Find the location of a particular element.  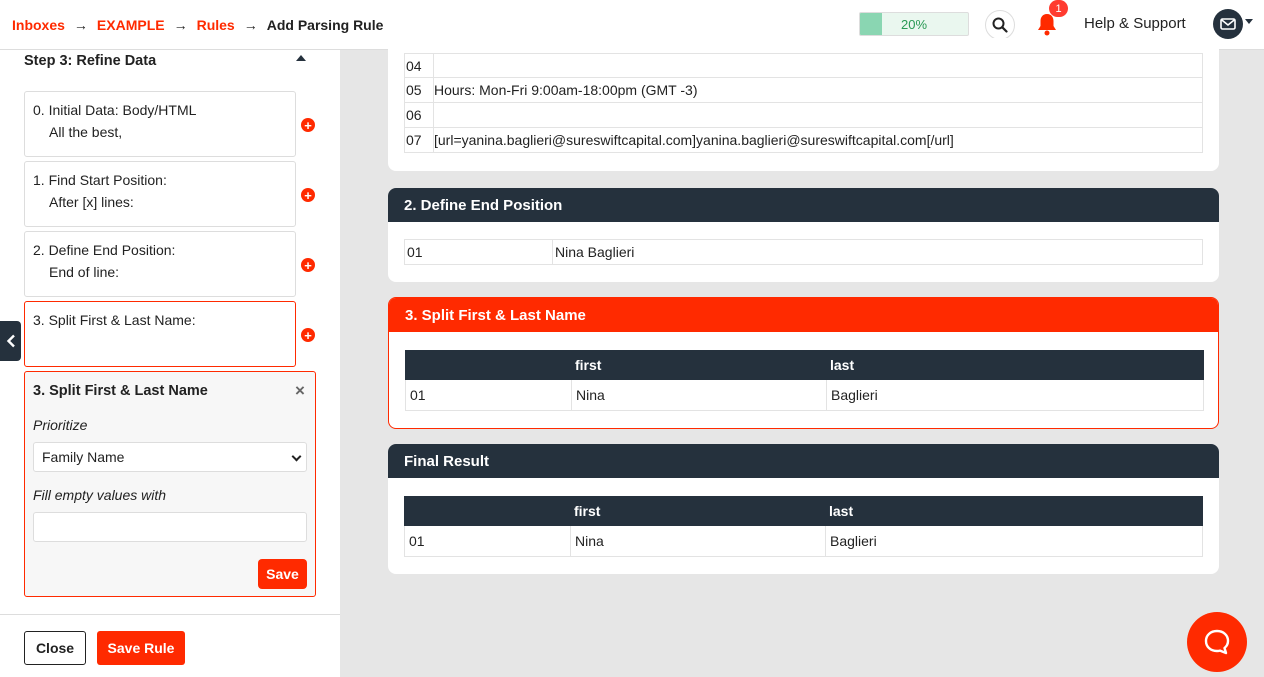

fill-empty-label: Fill empty values with is located at coordinates (100, 495).